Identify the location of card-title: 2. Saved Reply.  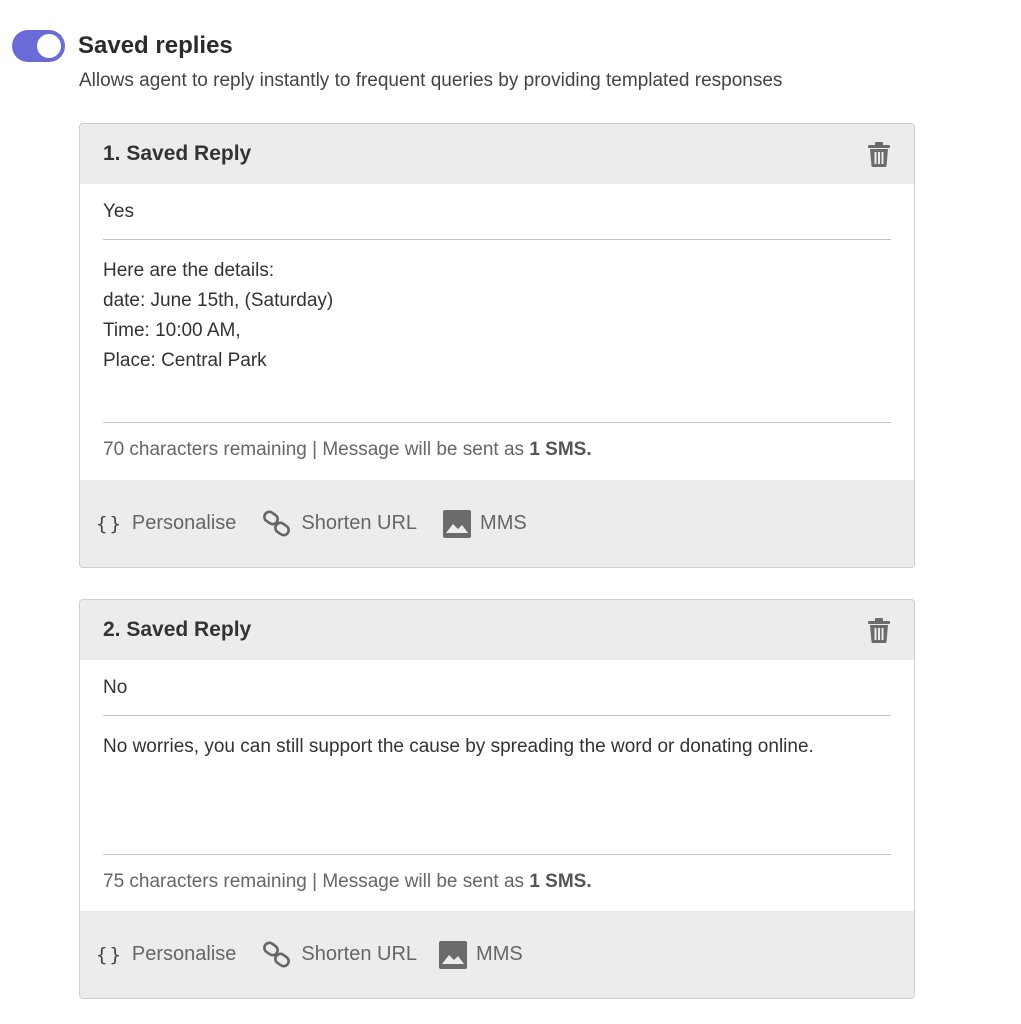
(177, 629).